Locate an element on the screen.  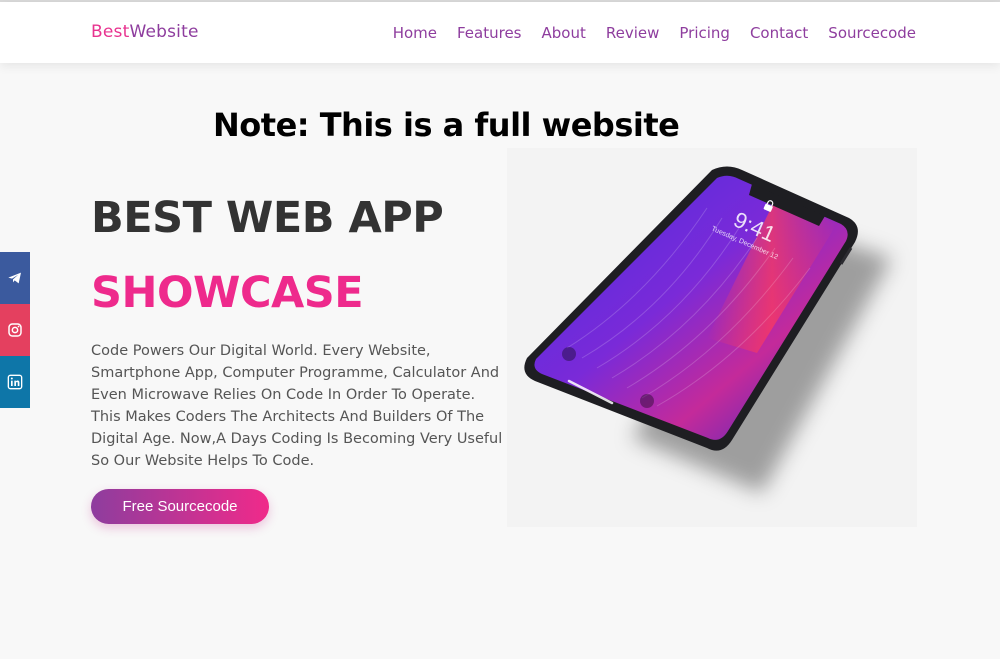
instagram-icon is located at coordinates (15, 330).